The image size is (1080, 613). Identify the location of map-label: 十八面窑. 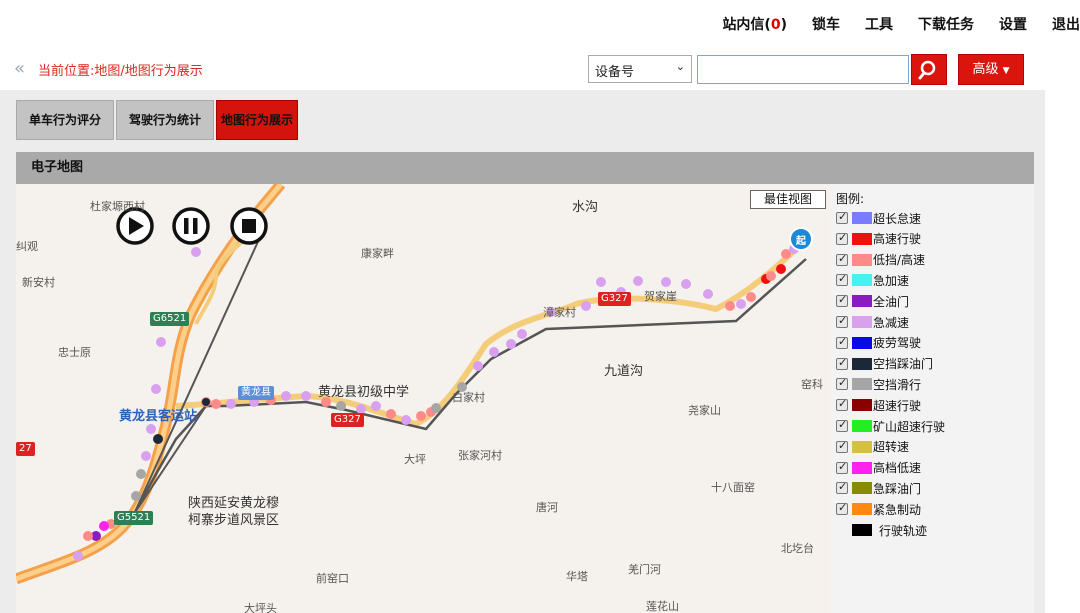
(733, 487).